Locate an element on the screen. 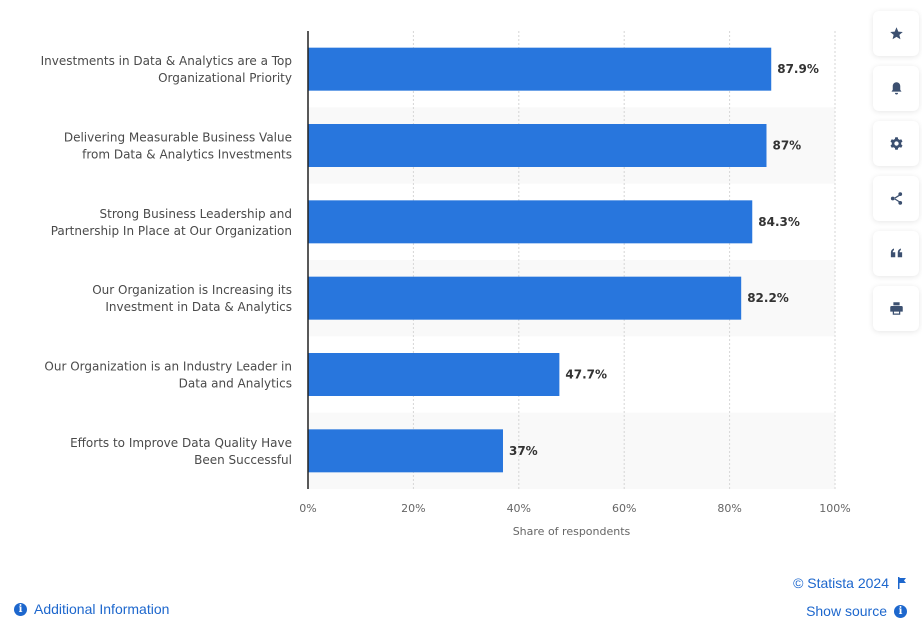 The width and height of the screenshot is (922, 643). bell-icon is located at coordinates (896, 88).